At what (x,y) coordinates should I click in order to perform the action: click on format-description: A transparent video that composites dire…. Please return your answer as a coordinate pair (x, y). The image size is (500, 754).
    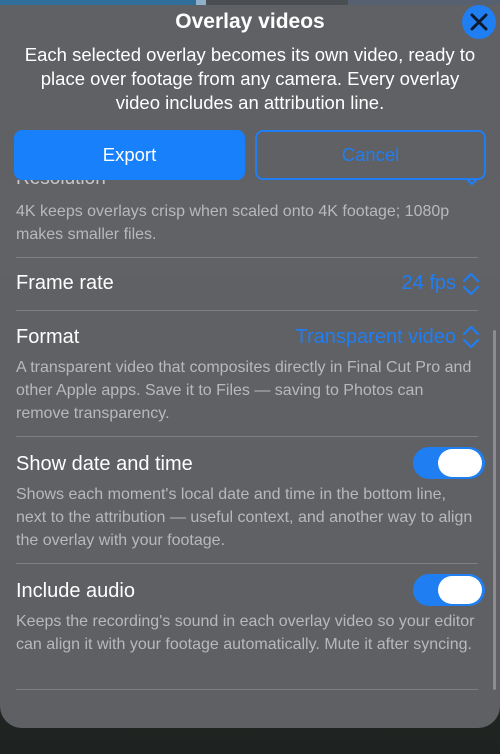
    Looking at the image, I should click on (244, 390).